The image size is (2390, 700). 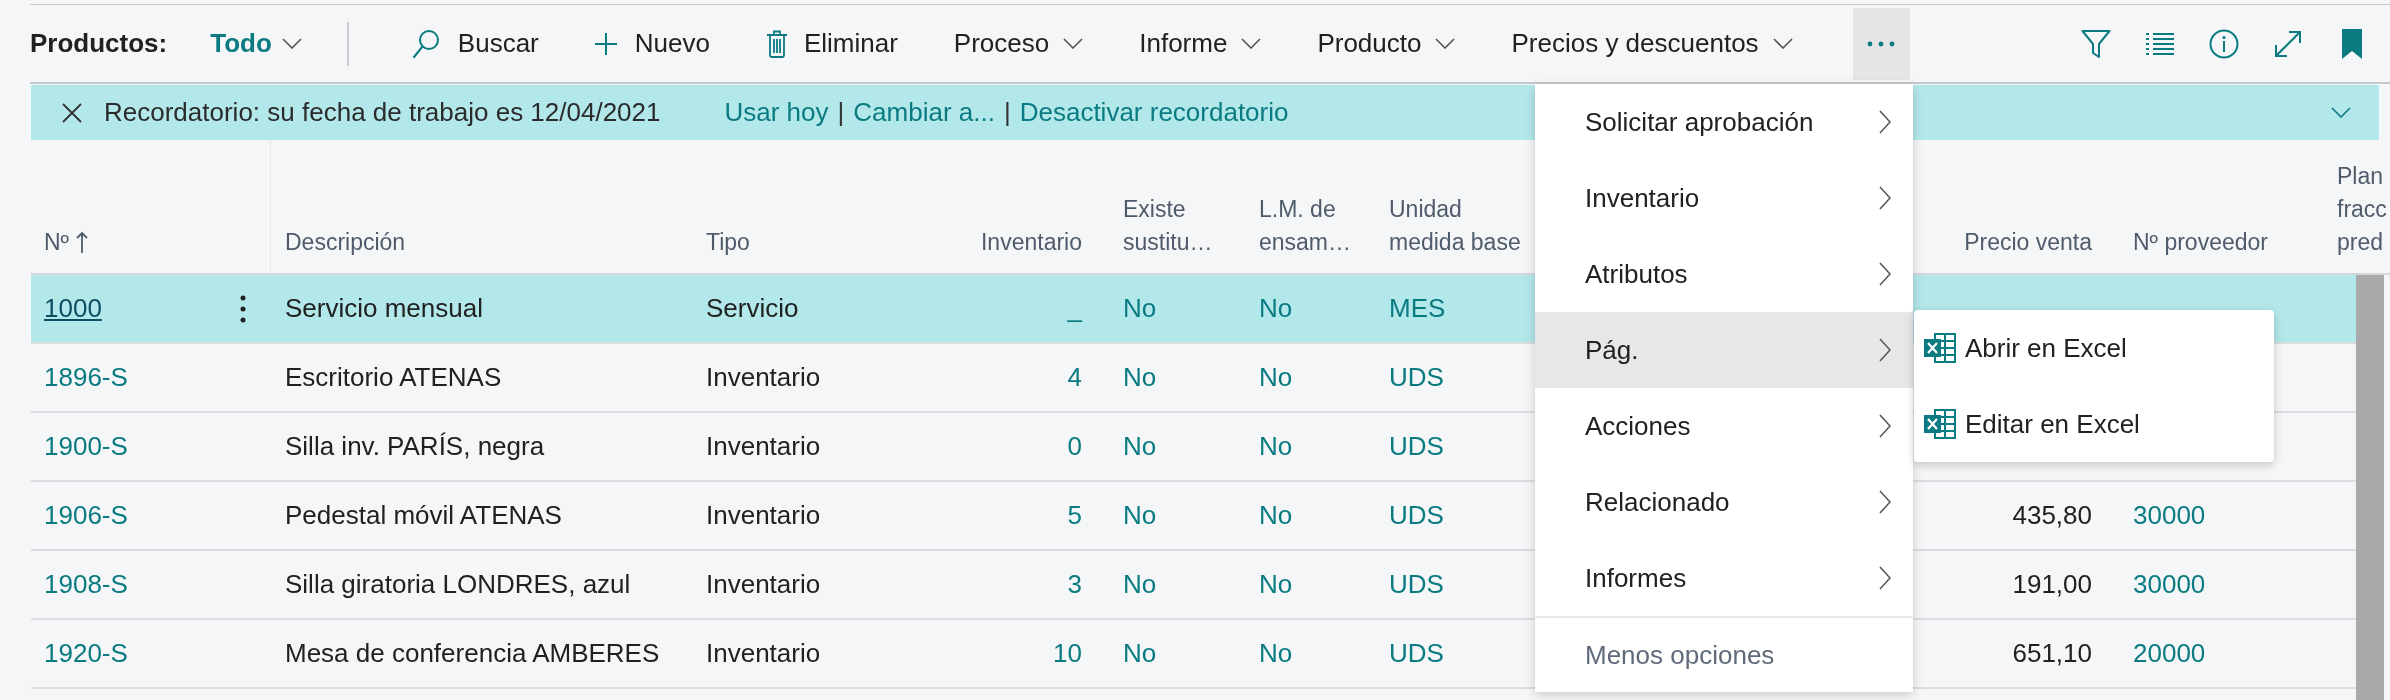 What do you see at coordinates (472, 653) in the screenshot?
I see `description-cell-text: Mesa de conferencia AMBERES` at bounding box center [472, 653].